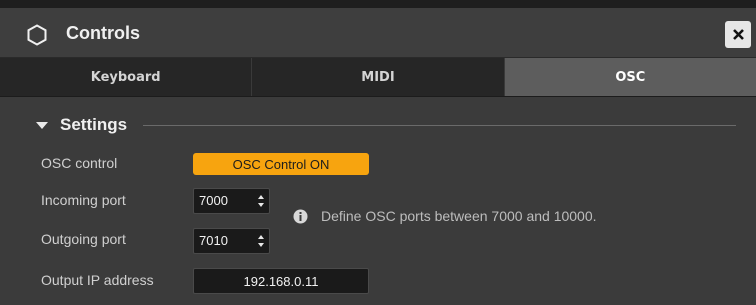 This screenshot has height=305, width=756. I want to click on tab-midi: MIDI, so click(378, 77).